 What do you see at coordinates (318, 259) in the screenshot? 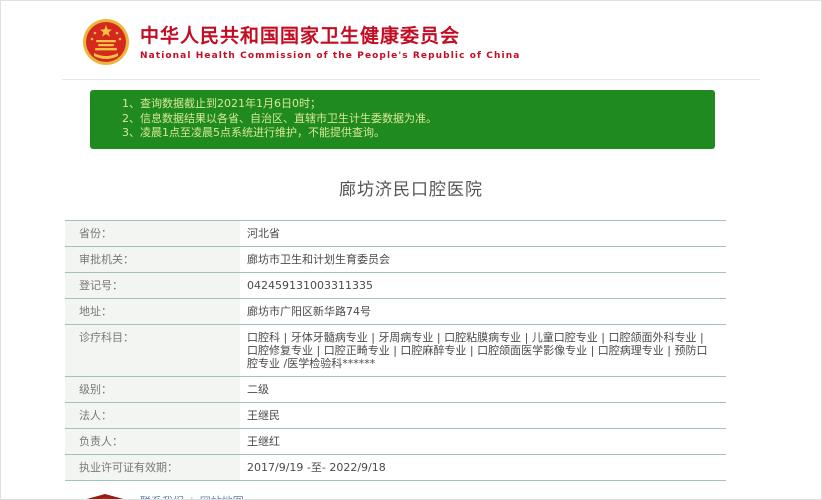
I see `row-value: 廊坊市卫生和计划生育委员会` at bounding box center [318, 259].